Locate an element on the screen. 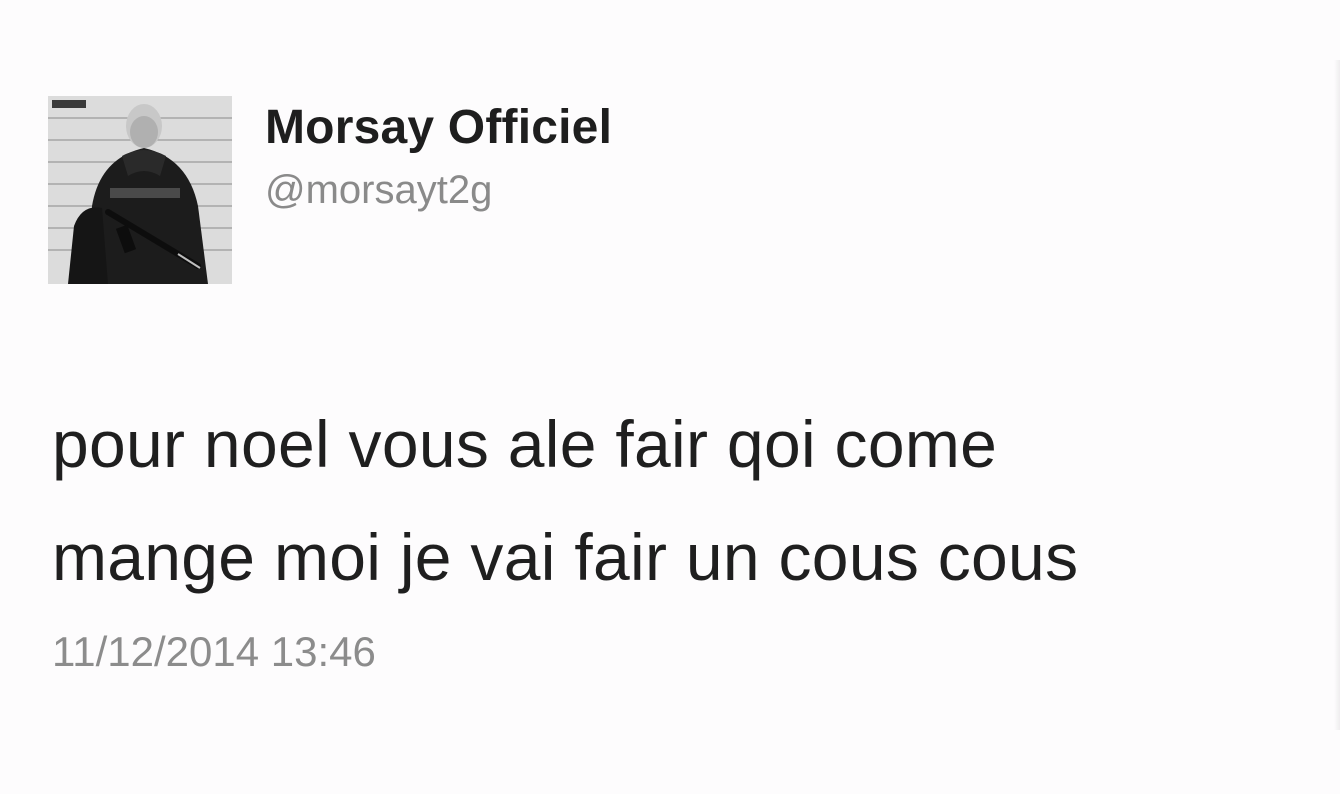 This screenshot has width=1340, height=794. author-handle: @morsayt2g is located at coordinates (378, 190).